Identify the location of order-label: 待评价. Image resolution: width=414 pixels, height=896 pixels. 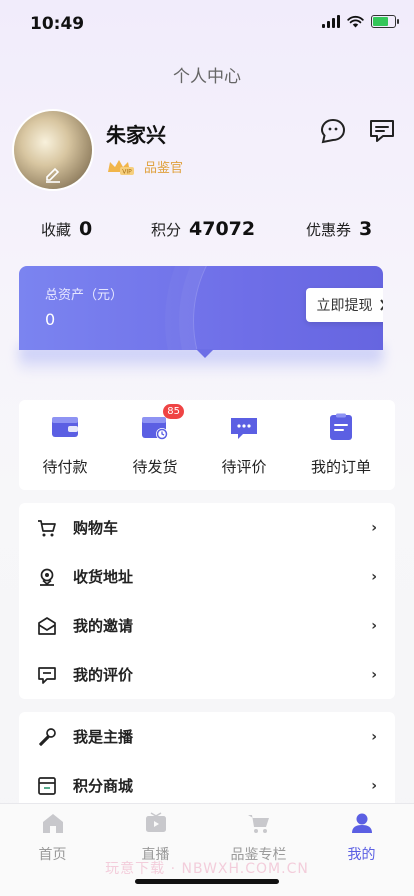
(244, 467).